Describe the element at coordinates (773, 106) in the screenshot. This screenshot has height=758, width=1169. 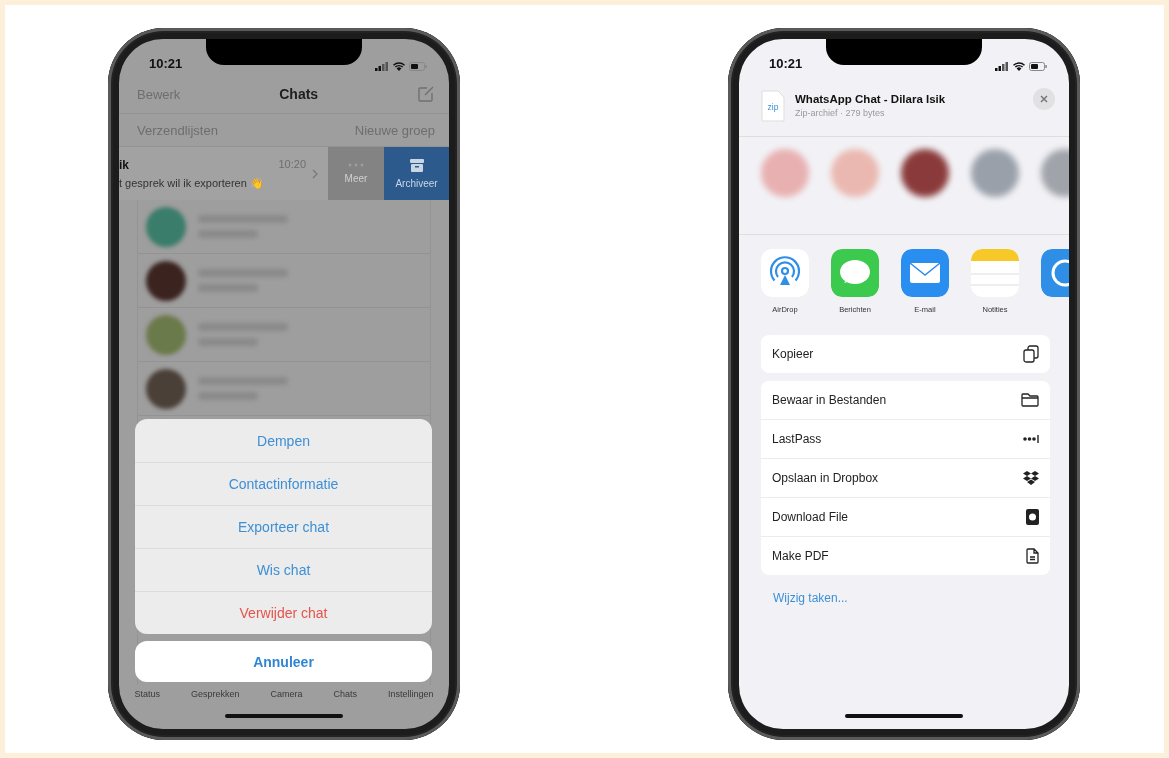
I see `file-type: zip` at that location.